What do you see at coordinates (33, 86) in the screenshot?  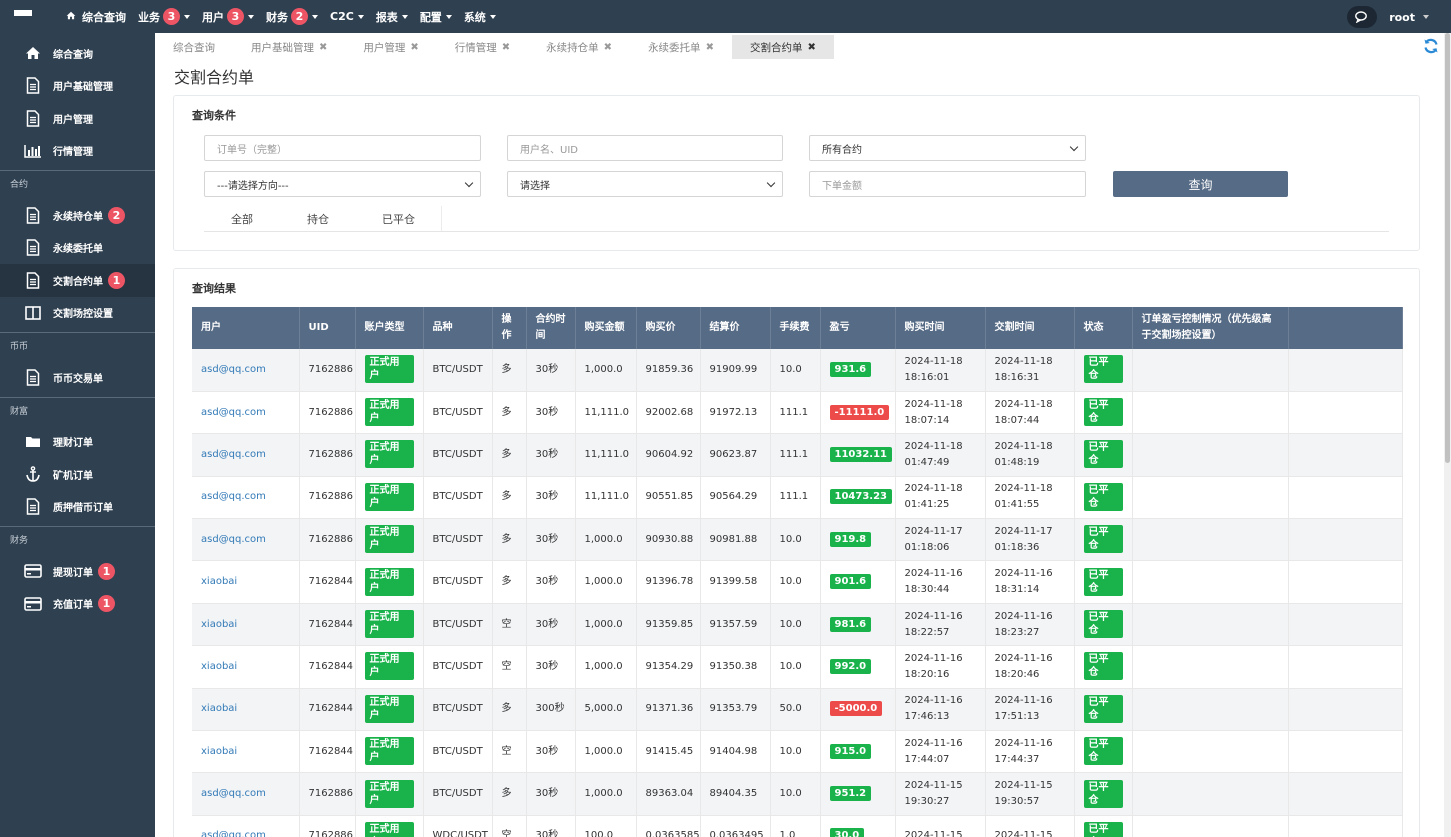 I see `document-icon` at bounding box center [33, 86].